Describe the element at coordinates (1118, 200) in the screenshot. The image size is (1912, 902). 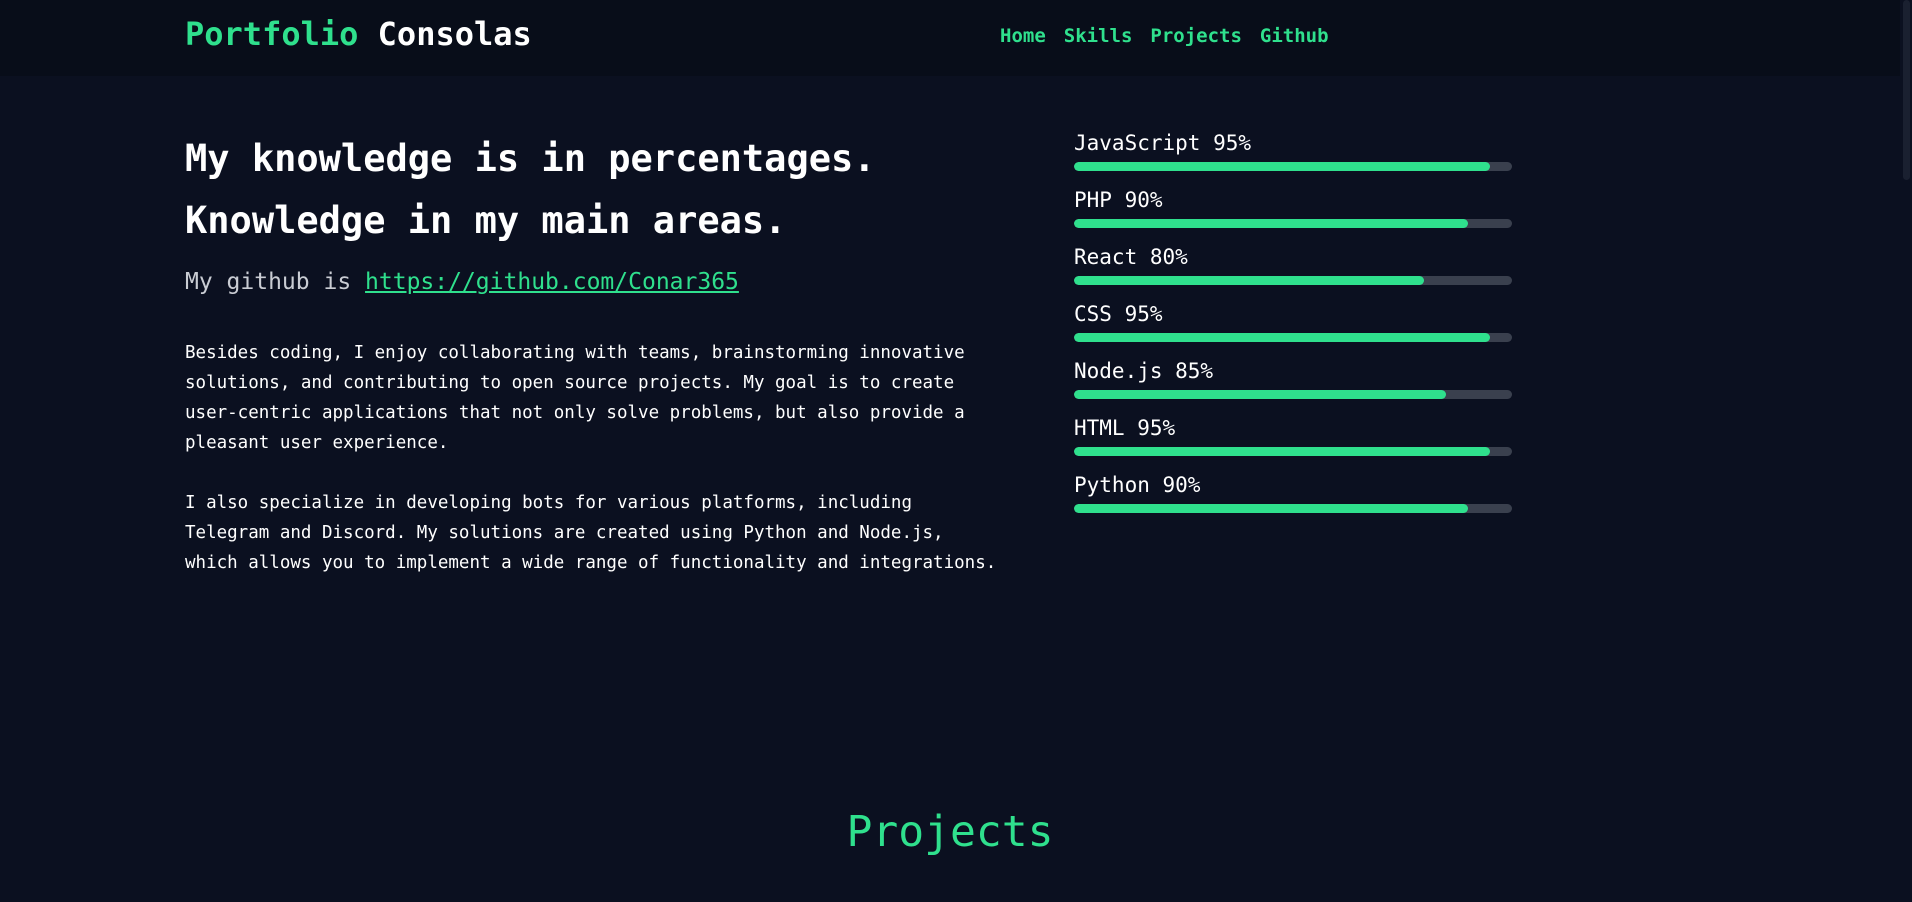
I see `skill-label: PHP 90%` at that location.